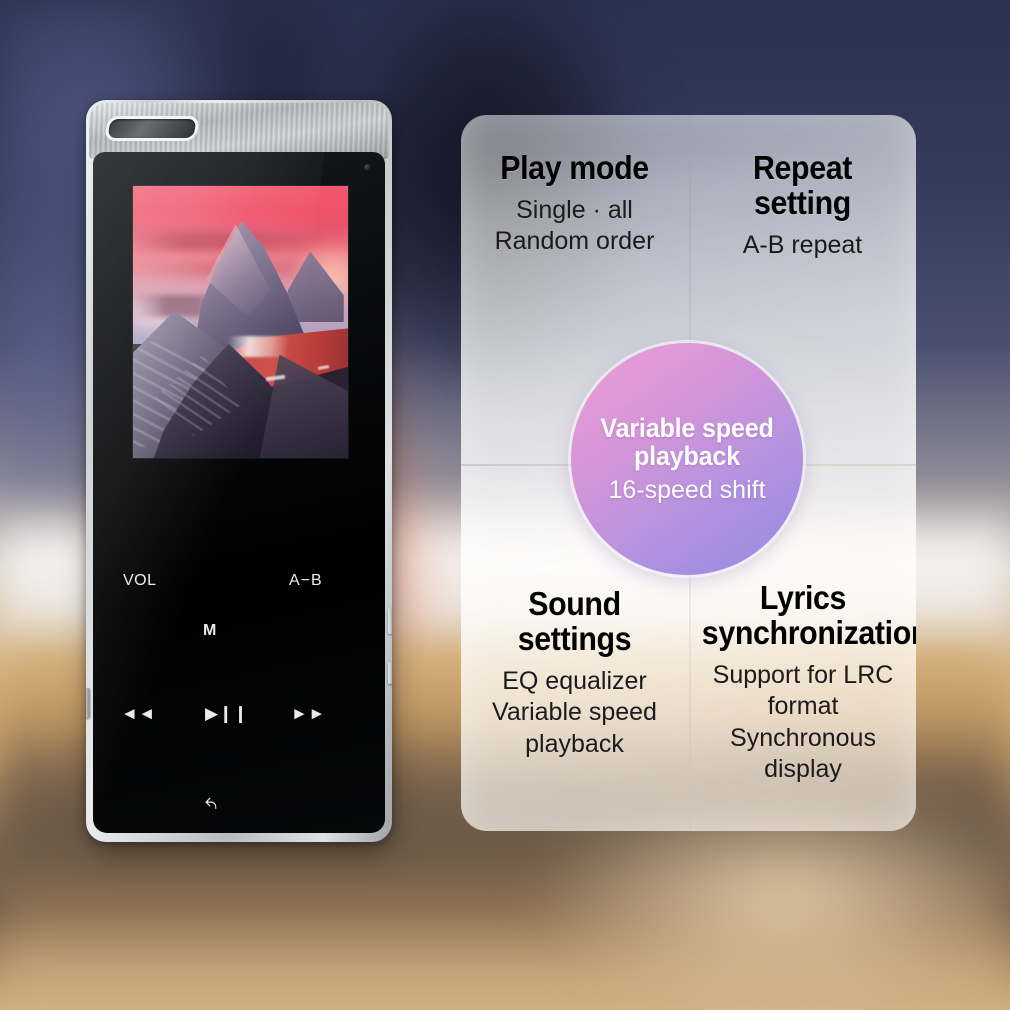  I want to click on play-pause-icon: ▶❙❙, so click(226, 714).